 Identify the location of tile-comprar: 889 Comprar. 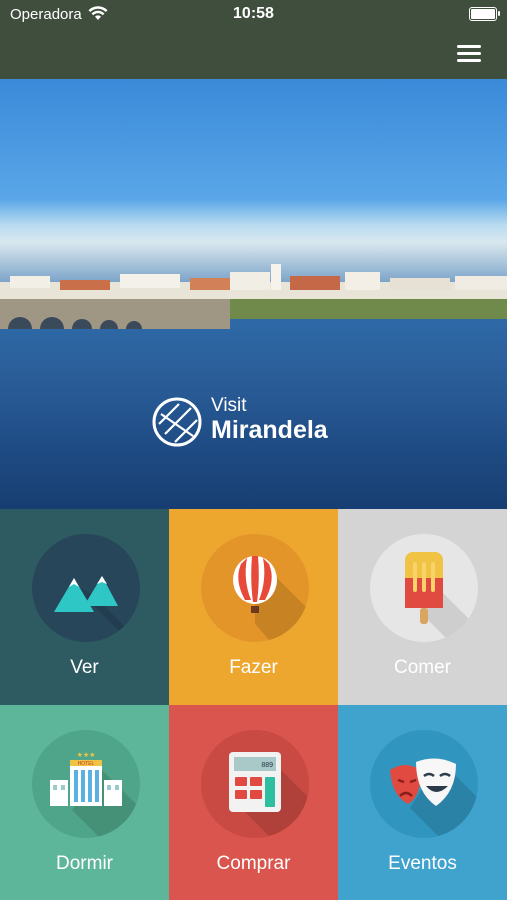
(253, 802).